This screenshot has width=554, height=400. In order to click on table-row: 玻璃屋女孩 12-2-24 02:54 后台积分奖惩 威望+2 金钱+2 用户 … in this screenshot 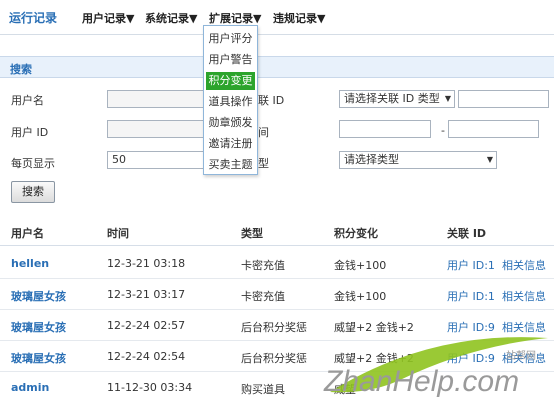, I will do `click(277, 356)`.